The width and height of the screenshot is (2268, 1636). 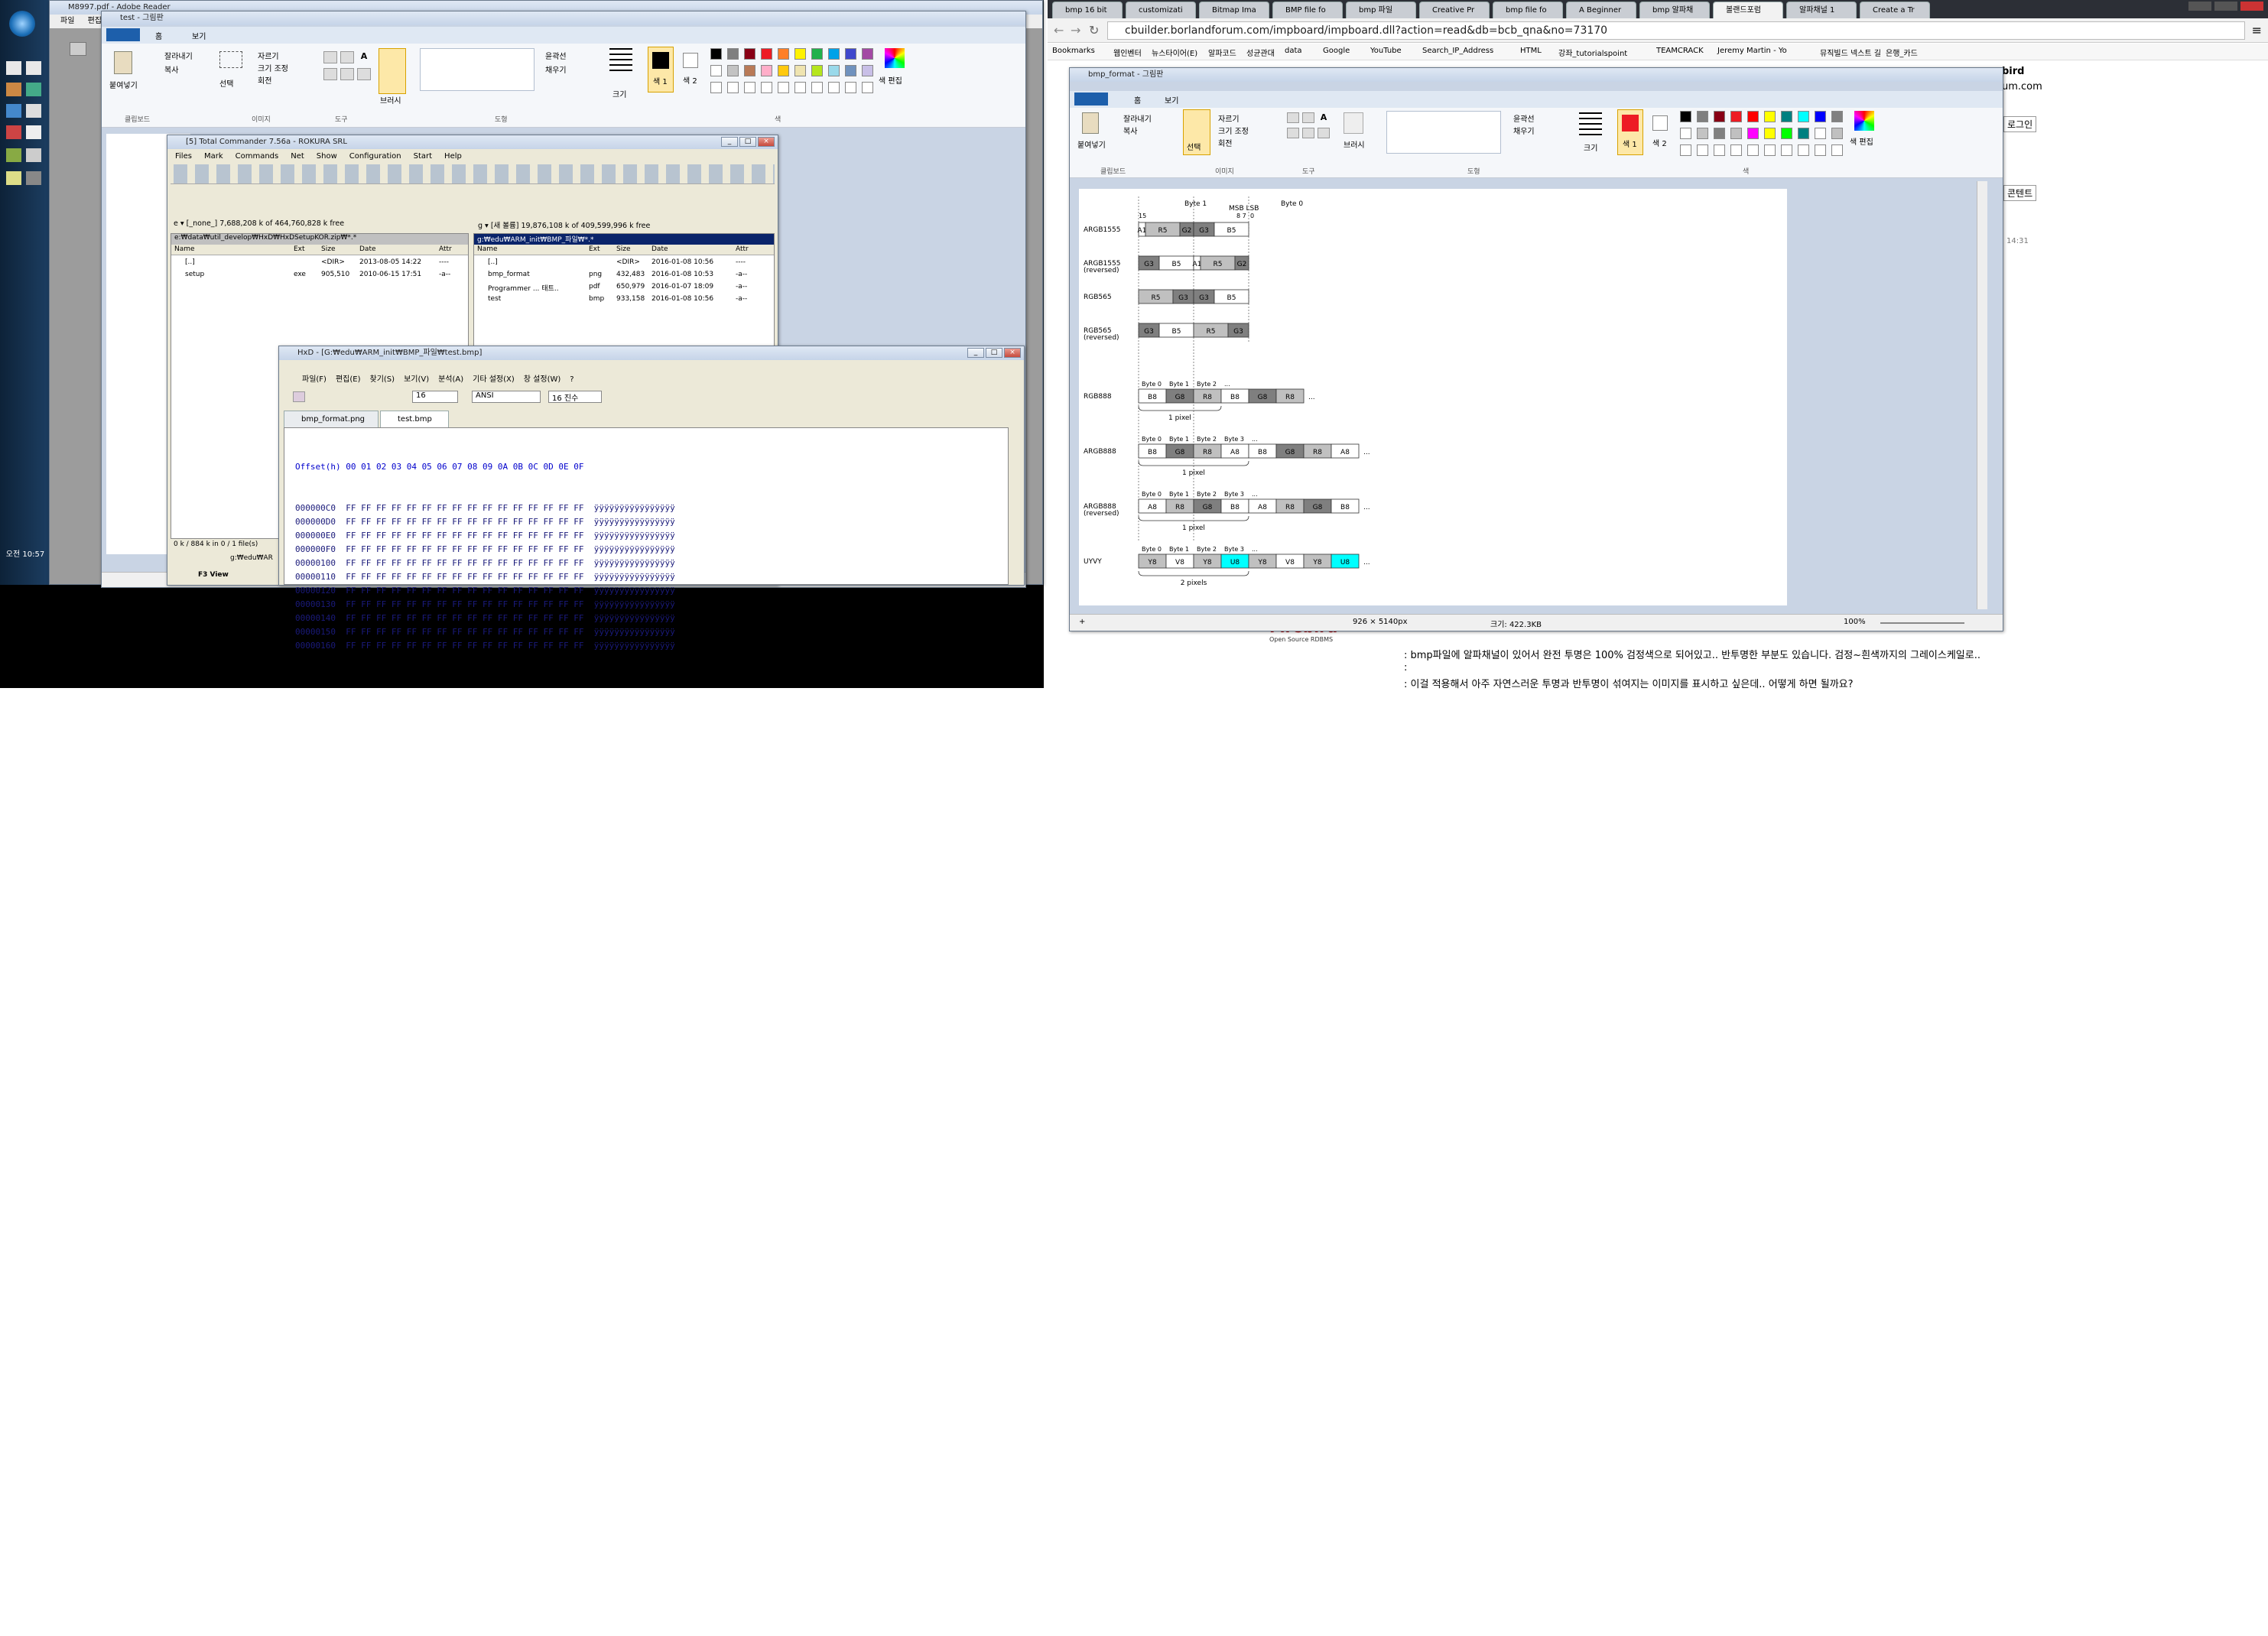 I want to click on brush-icon, so click(x=392, y=71).